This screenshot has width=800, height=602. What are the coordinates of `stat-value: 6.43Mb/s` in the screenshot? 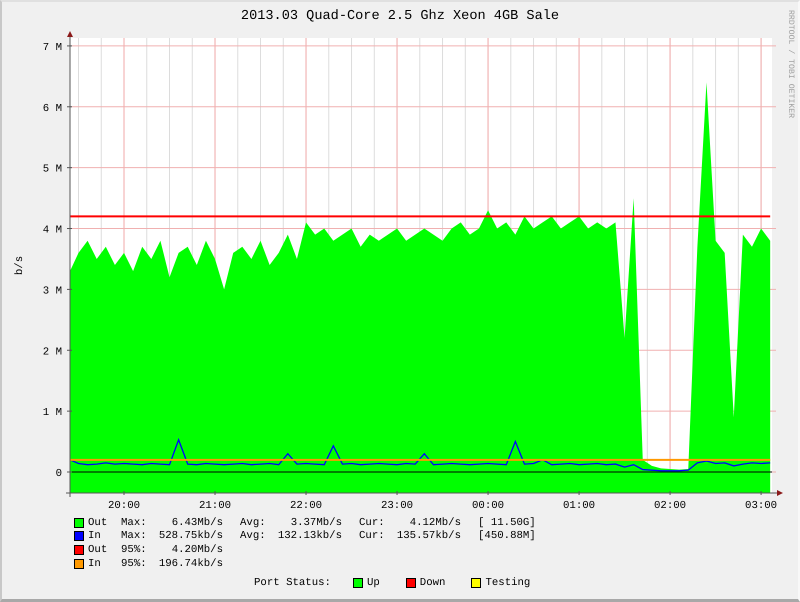 It's located at (196, 522).